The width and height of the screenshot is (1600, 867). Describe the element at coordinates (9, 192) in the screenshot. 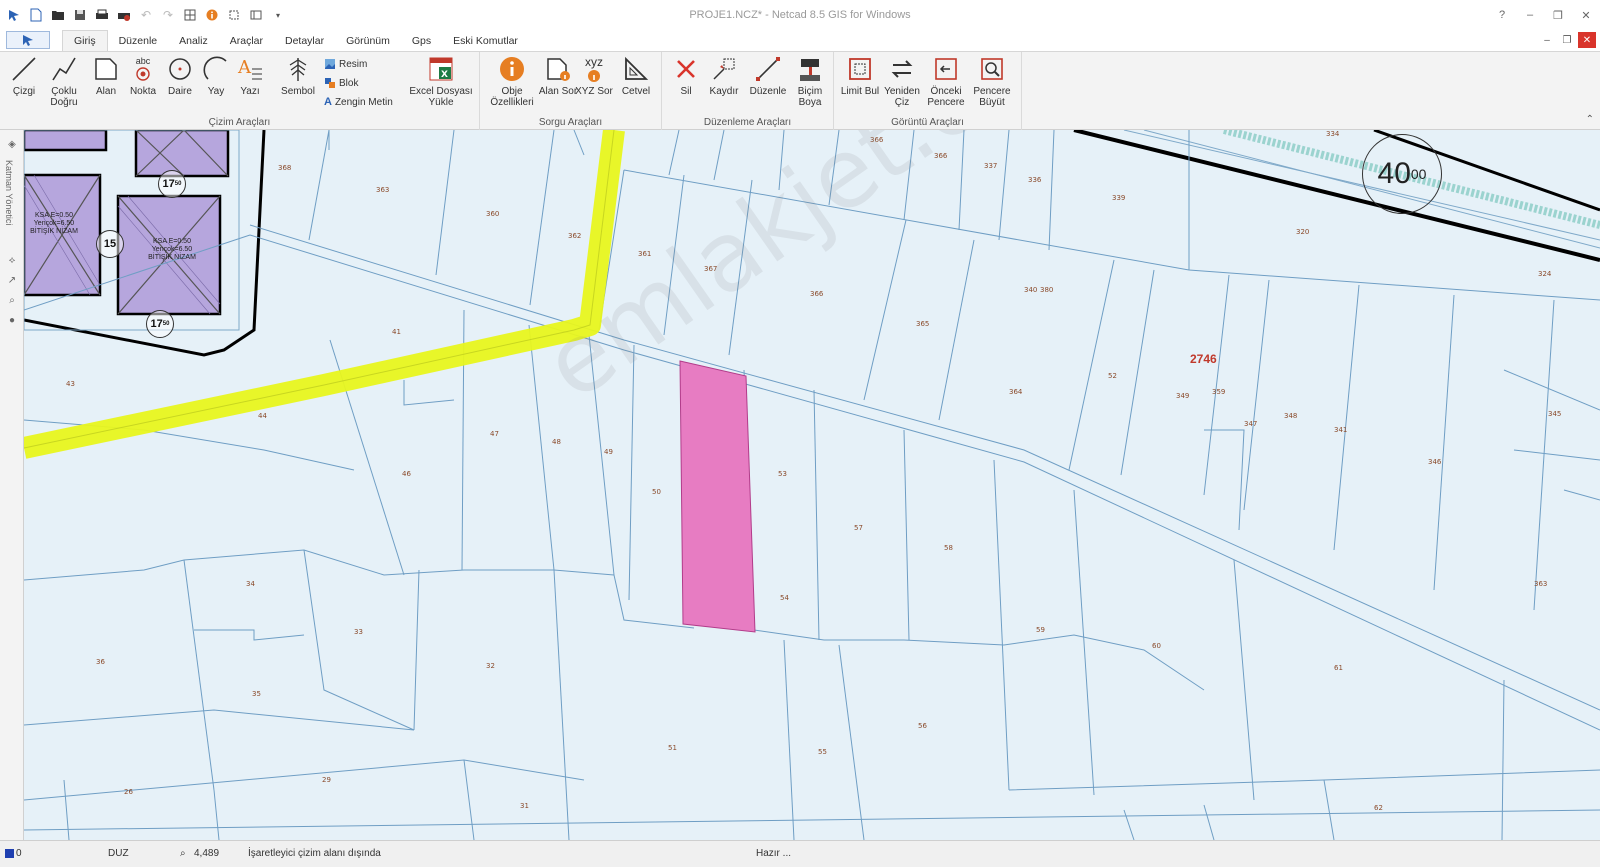

I see `layer-manager-tab: Katman Yönetici` at that location.